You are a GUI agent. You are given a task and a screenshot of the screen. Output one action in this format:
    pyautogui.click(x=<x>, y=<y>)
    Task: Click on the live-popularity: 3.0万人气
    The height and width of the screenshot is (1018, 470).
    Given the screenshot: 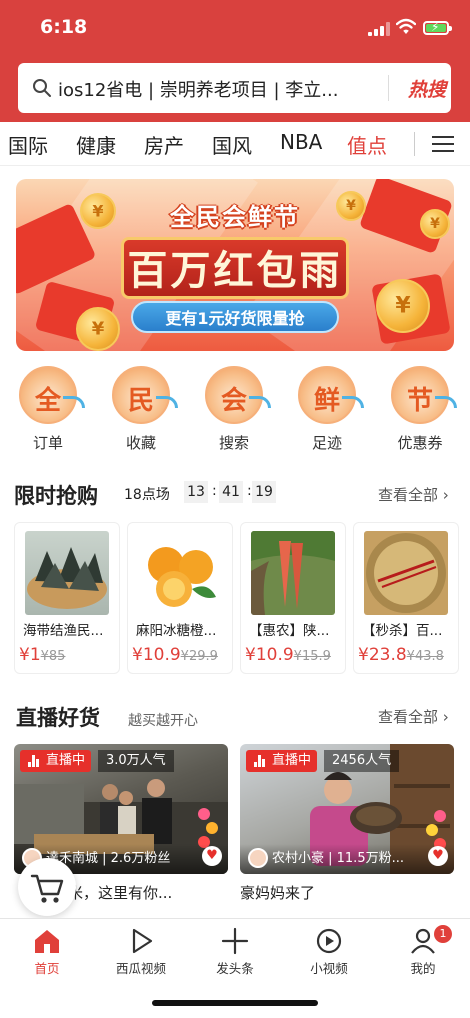 What is the action you would take?
    pyautogui.click(x=136, y=761)
    